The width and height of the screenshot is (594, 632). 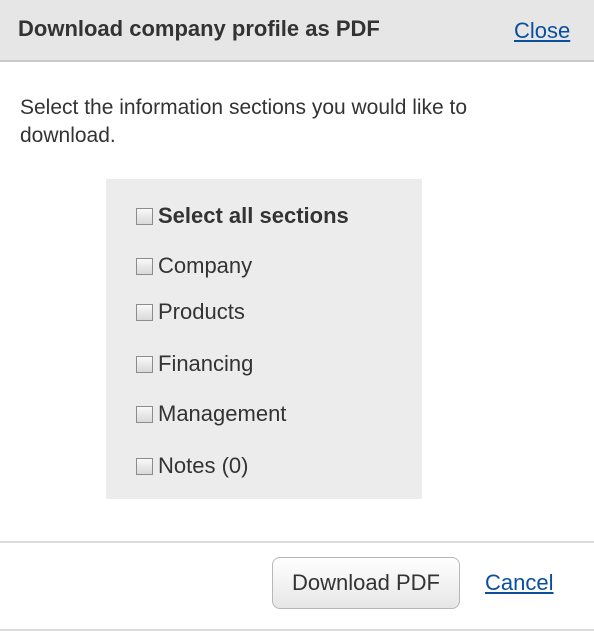 I want to click on products-section-option: Products, so click(x=190, y=312).